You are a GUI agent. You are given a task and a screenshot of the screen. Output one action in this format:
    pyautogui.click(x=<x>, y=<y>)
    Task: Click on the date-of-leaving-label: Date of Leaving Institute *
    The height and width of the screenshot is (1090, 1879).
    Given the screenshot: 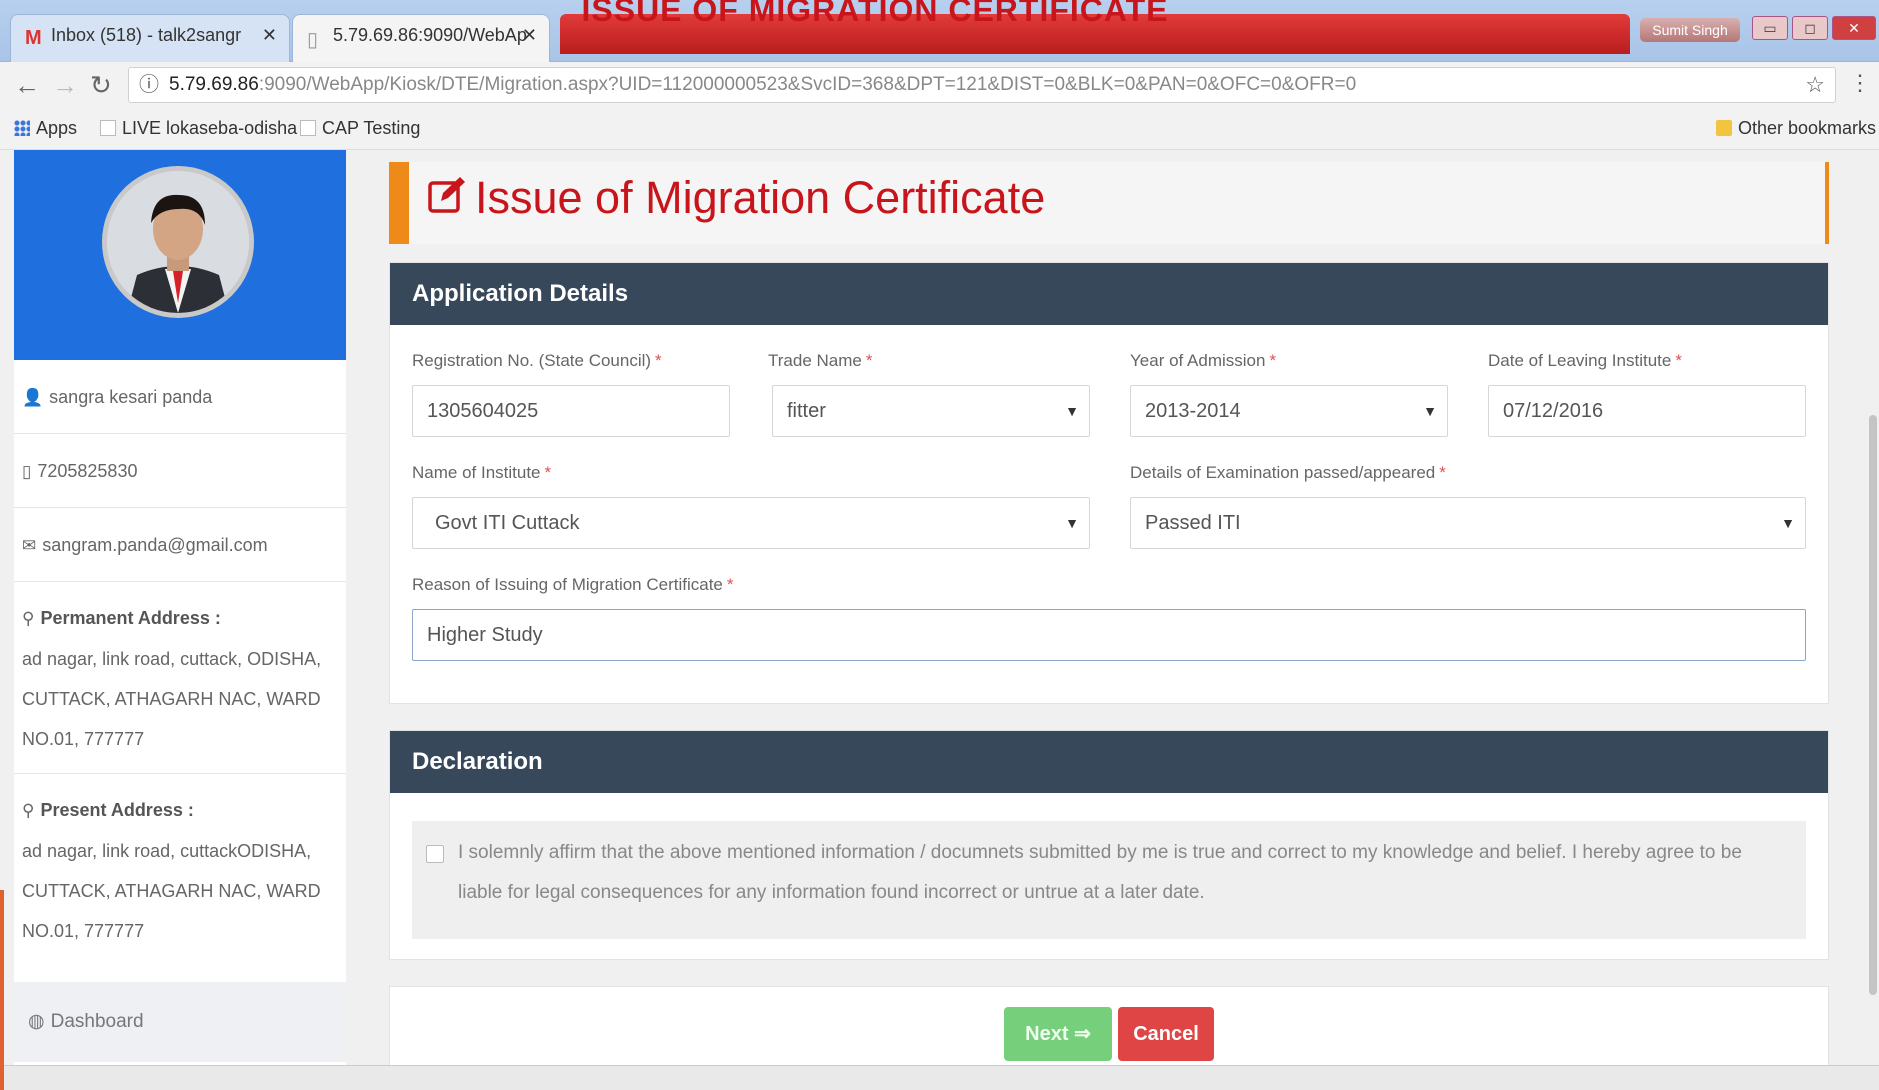 What is the action you would take?
    pyautogui.click(x=1585, y=361)
    